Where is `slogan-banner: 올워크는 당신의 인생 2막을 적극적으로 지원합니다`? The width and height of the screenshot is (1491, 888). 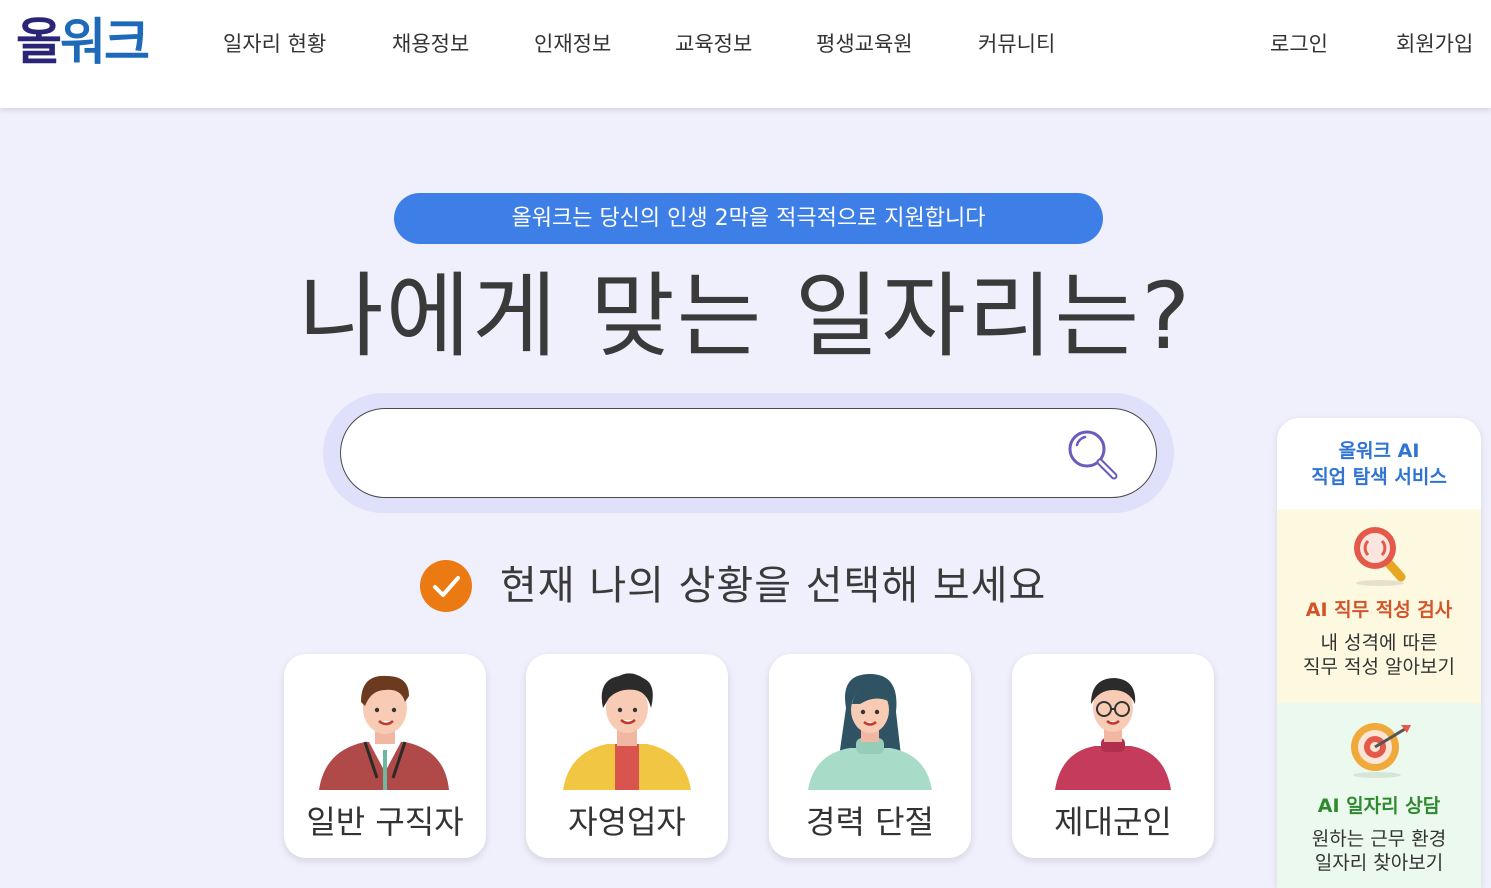
slogan-banner: 올워크는 당신의 인생 2막을 적극적으로 지원합니다 is located at coordinates (748, 218).